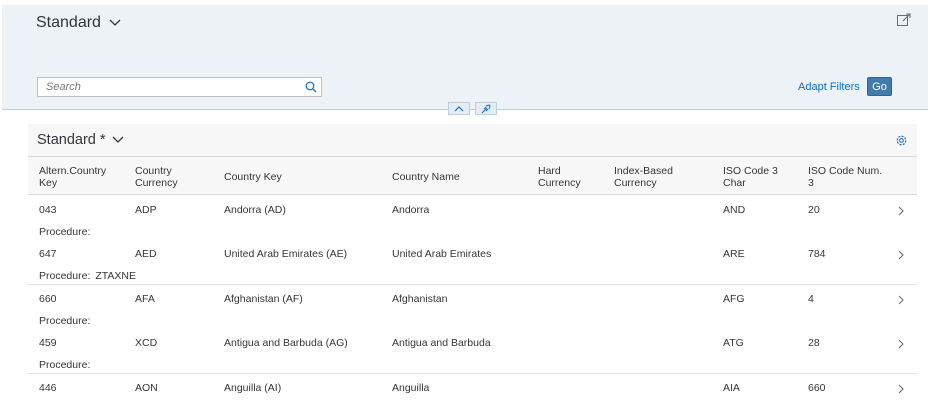  I want to click on cell-iso-code-3-char: ATG, so click(733, 343).